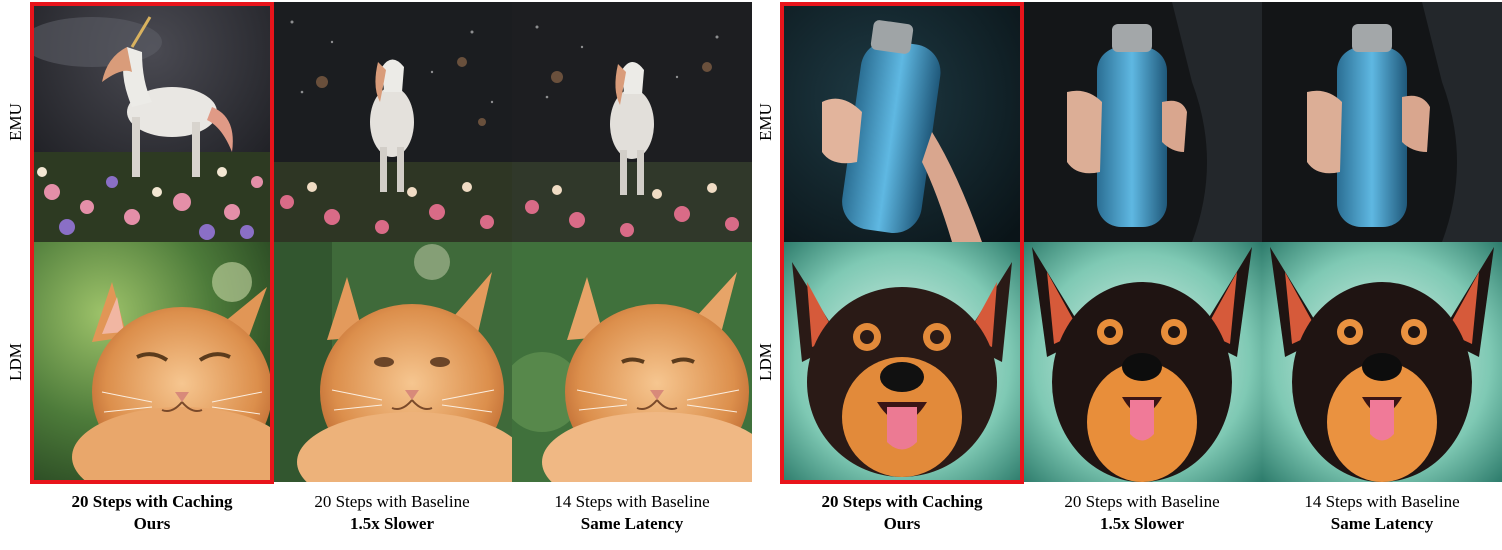 This screenshot has height=550, width=1502. What do you see at coordinates (902, 362) in the screenshot?
I see `image-dog-caching` at bounding box center [902, 362].